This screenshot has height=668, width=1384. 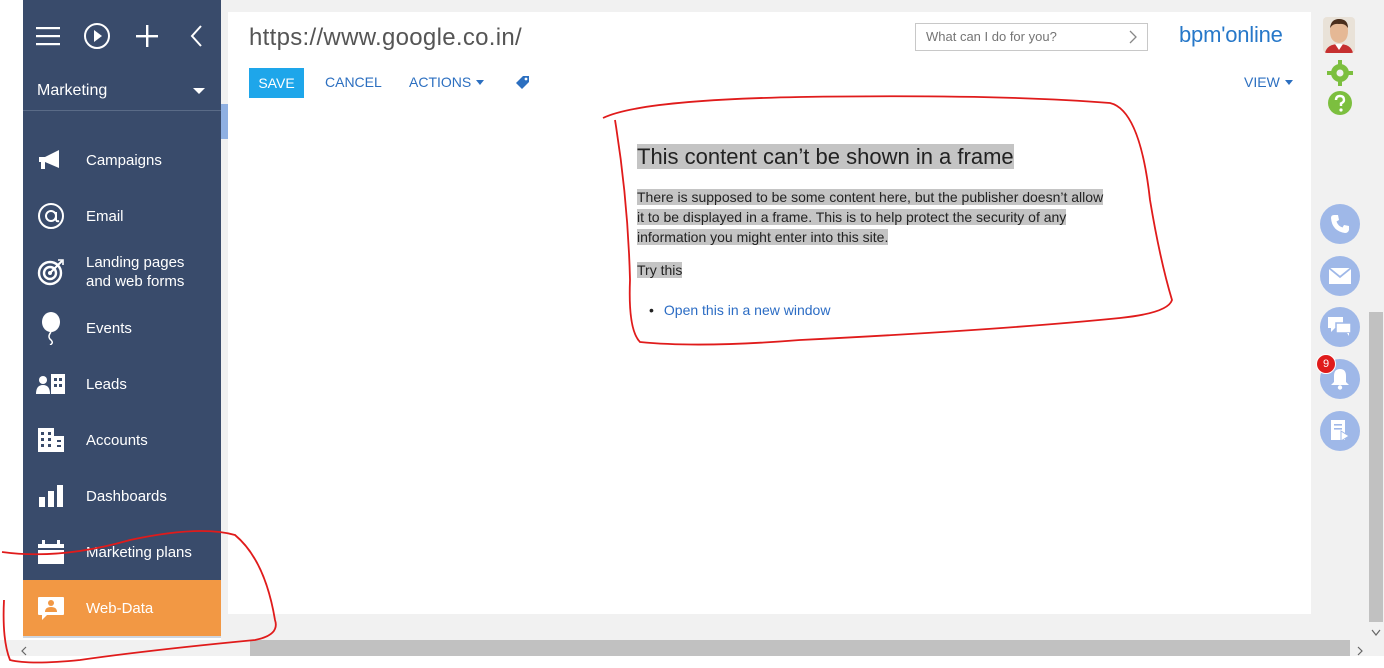 I want to click on building-icon, so click(x=51, y=440).